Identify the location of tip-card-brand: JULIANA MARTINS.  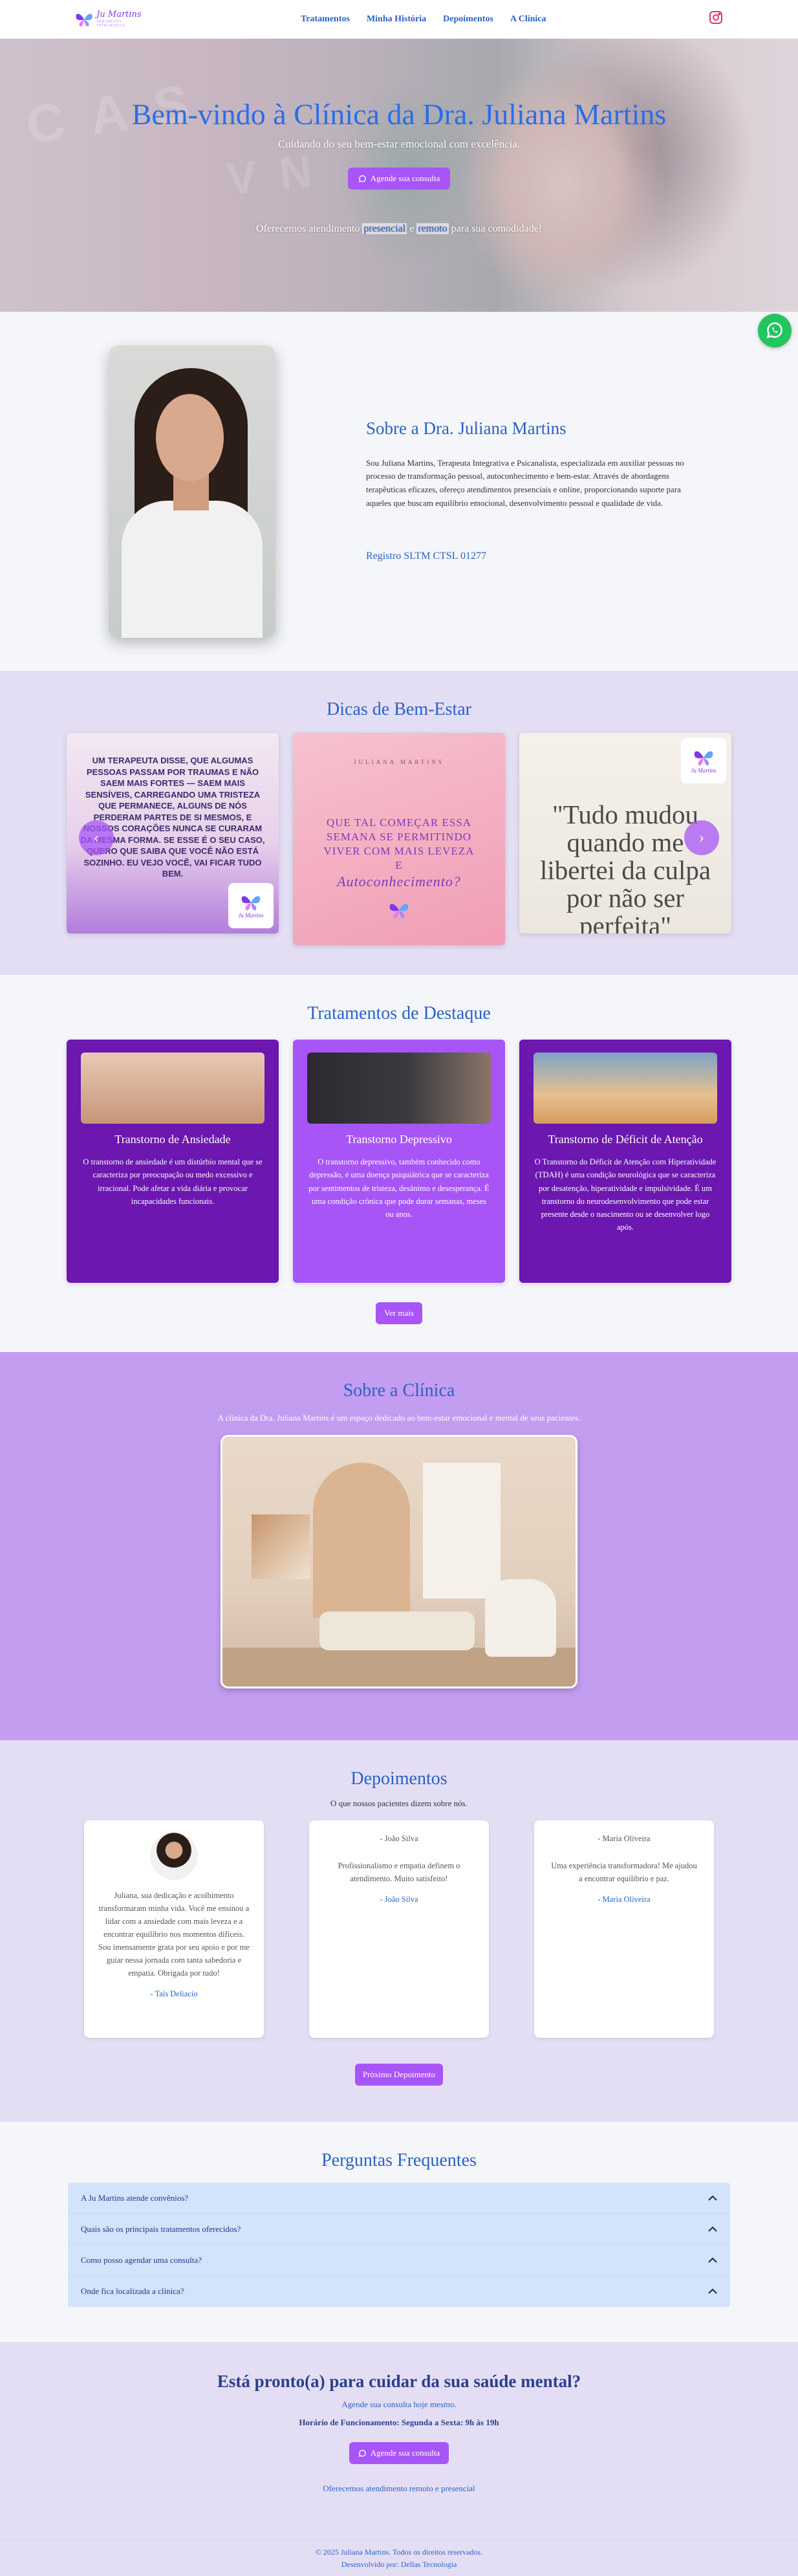
(399, 762).